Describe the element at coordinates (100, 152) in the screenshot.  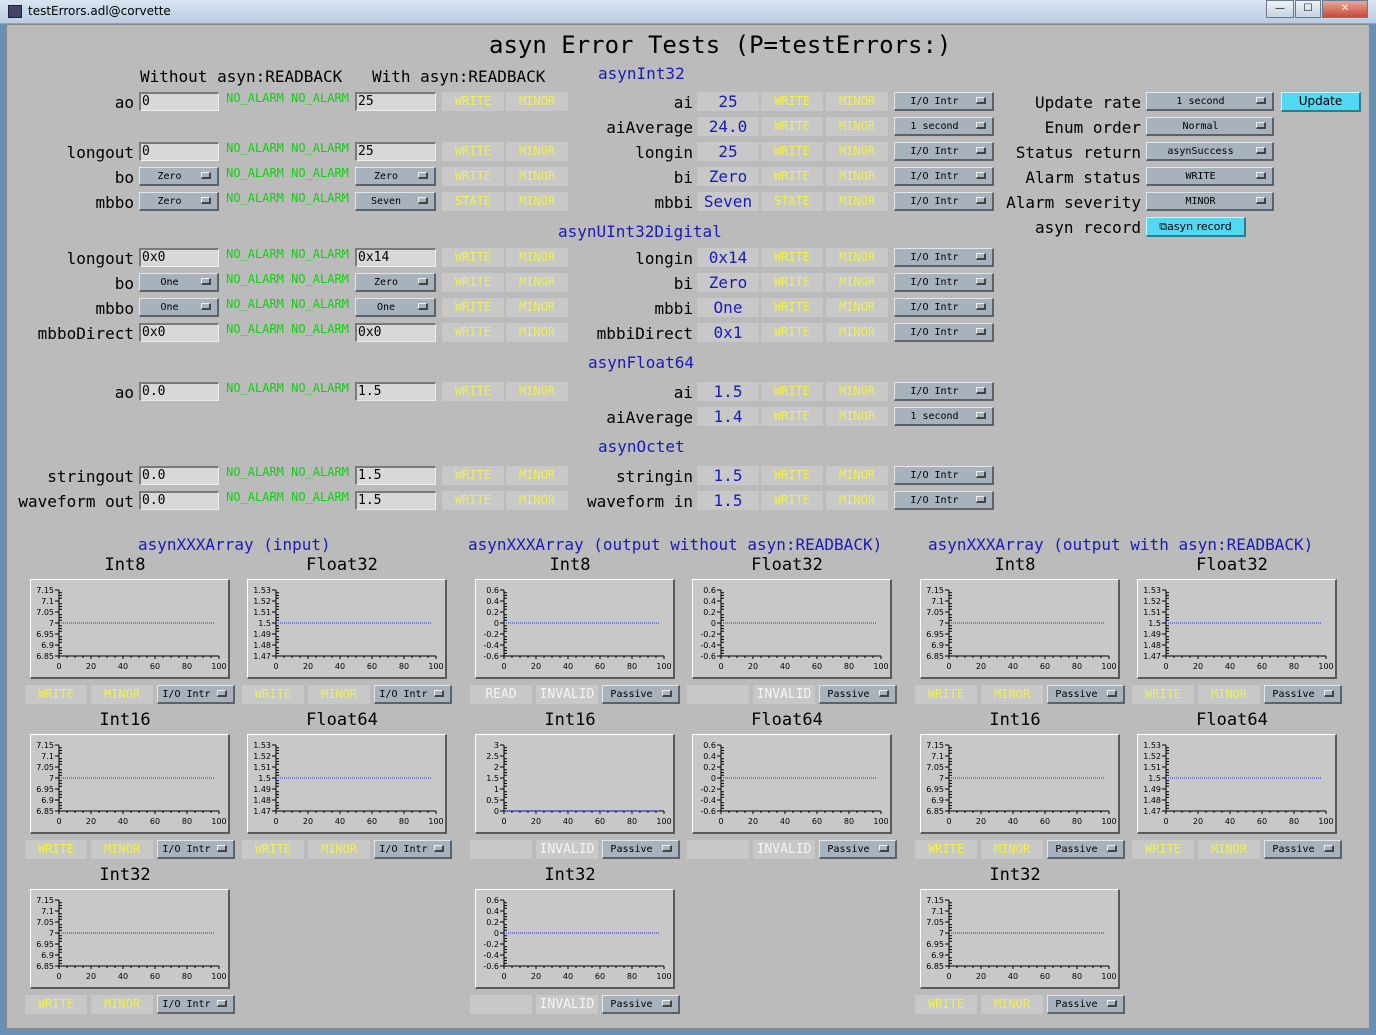
I see `output-label: longout` at that location.